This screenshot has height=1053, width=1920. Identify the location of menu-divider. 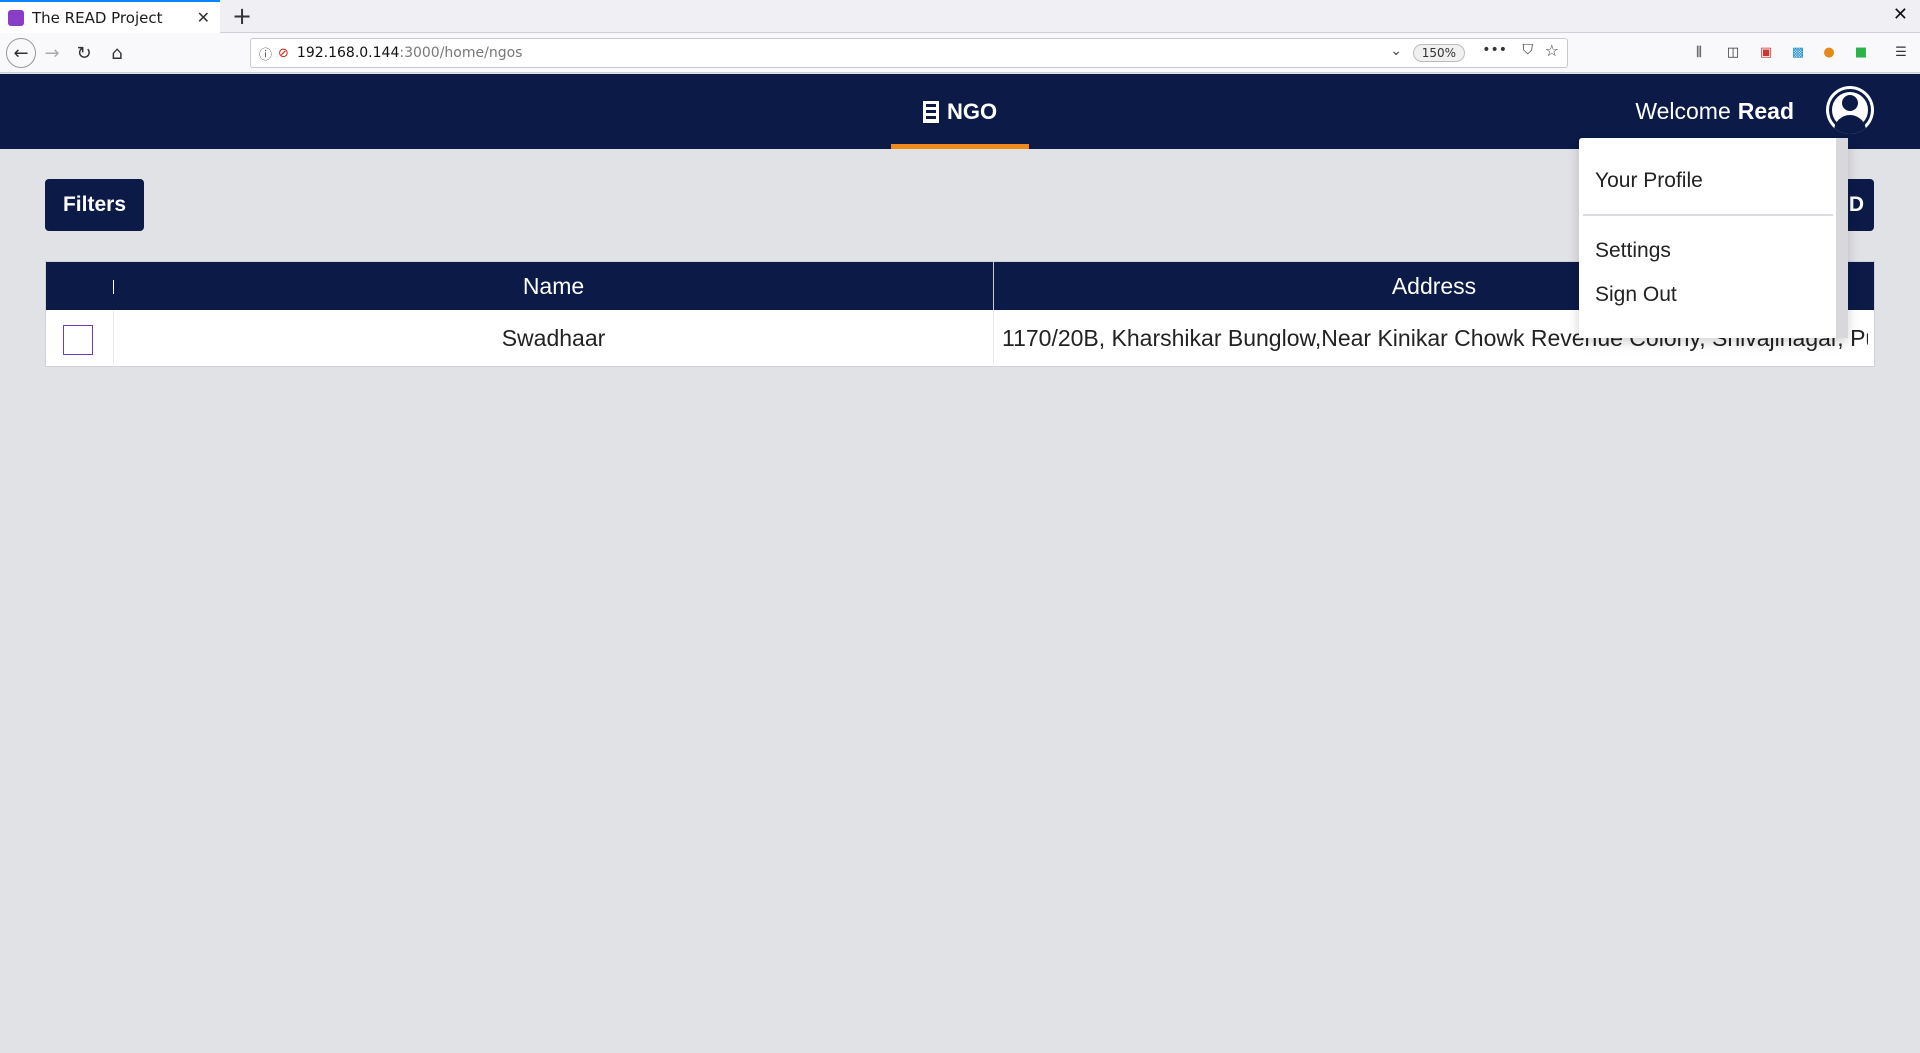
(1708, 215).